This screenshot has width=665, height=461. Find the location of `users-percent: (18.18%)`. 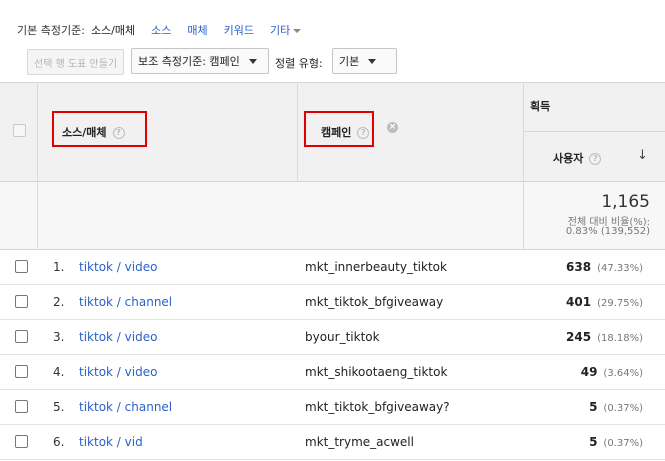

users-percent: (18.18%) is located at coordinates (620, 338).